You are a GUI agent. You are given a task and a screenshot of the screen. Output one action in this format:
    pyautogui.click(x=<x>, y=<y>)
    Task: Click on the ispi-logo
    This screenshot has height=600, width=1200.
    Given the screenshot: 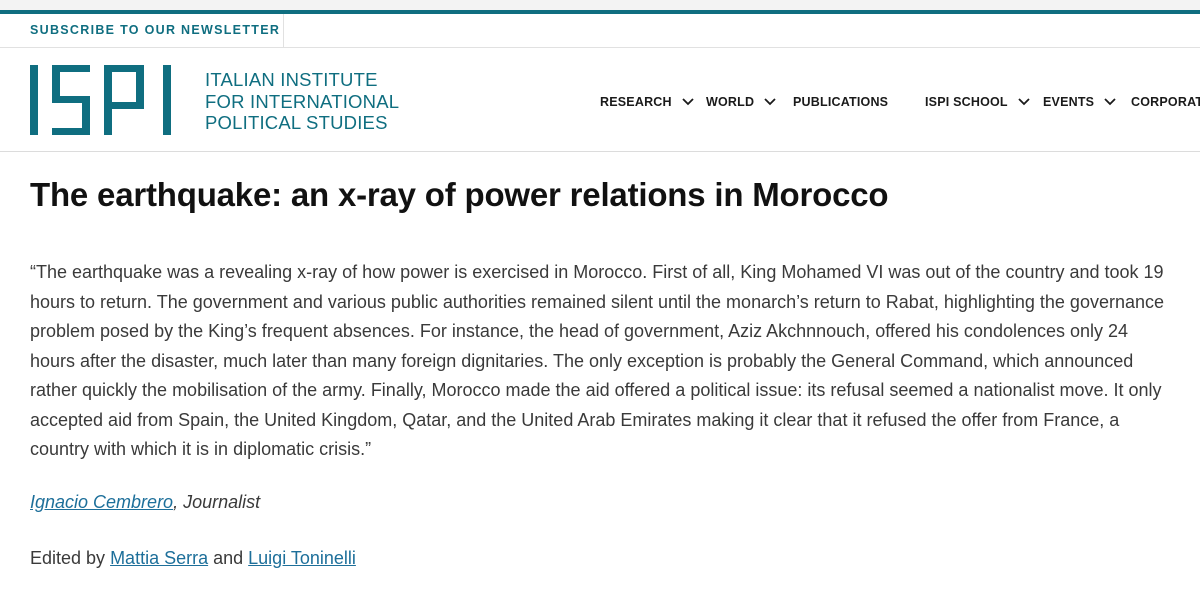 What is the action you would take?
    pyautogui.click(x=105, y=100)
    